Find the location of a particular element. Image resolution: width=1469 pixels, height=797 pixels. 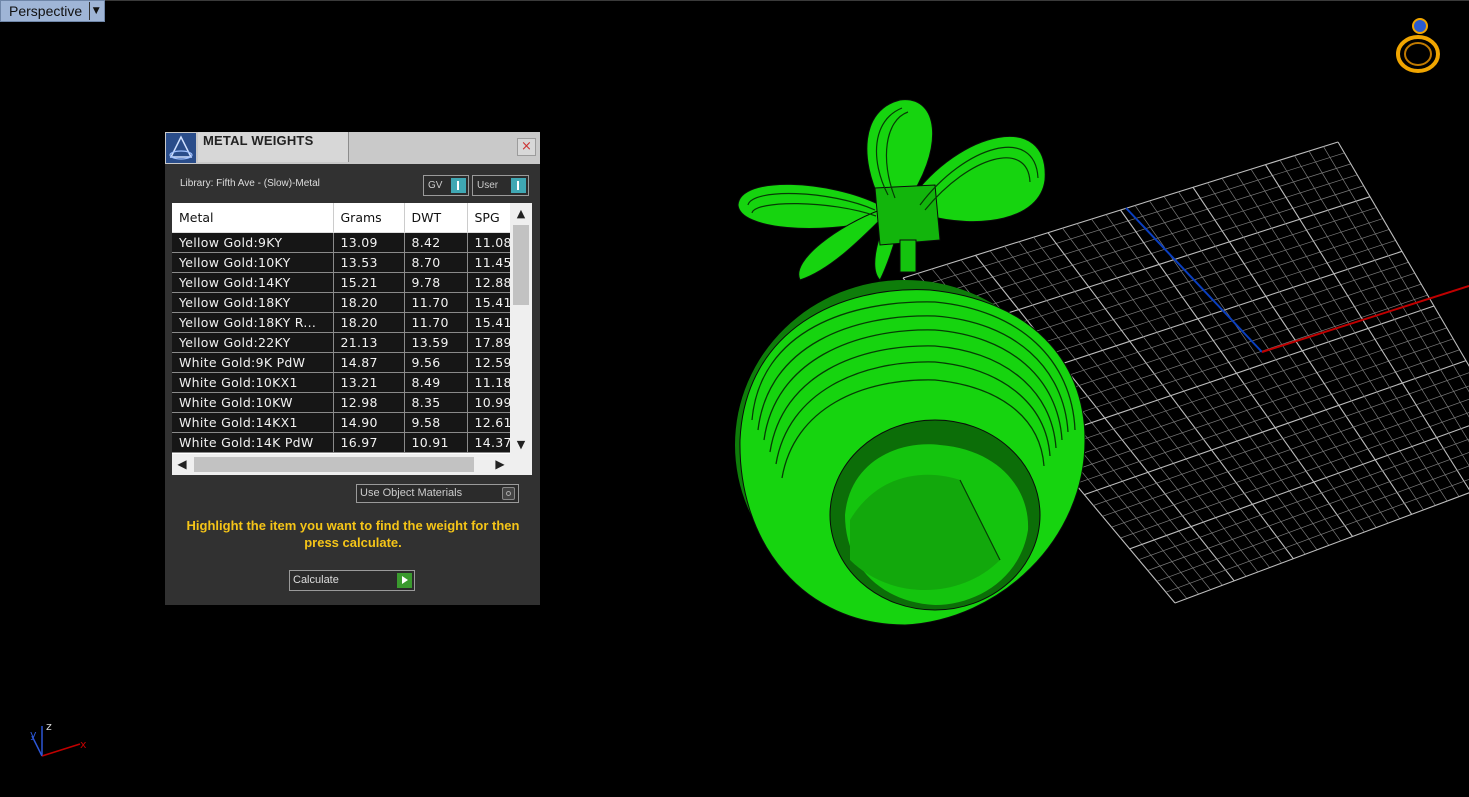

scroll-left-icon: ◀ is located at coordinates (182, 464).